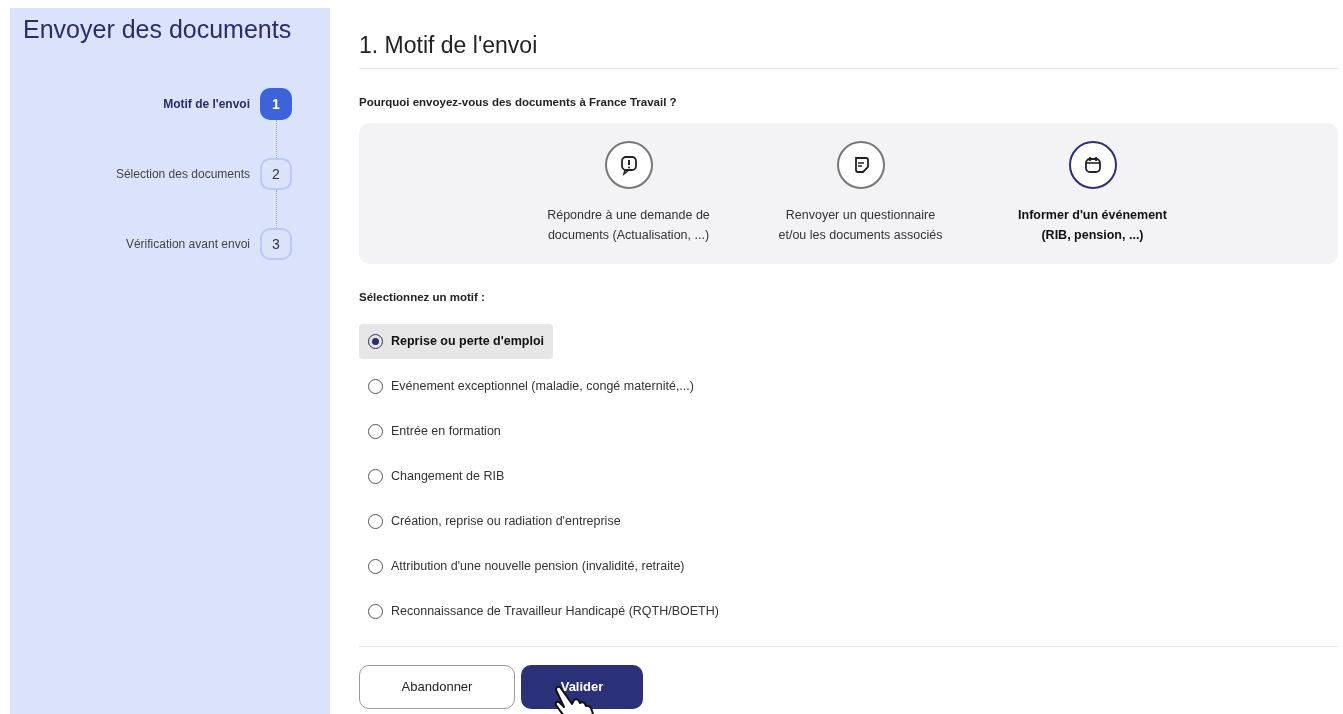  What do you see at coordinates (518, 102) in the screenshot?
I see `question-text: Pourquoi envoyez-vous des documents à France Travail ?` at bounding box center [518, 102].